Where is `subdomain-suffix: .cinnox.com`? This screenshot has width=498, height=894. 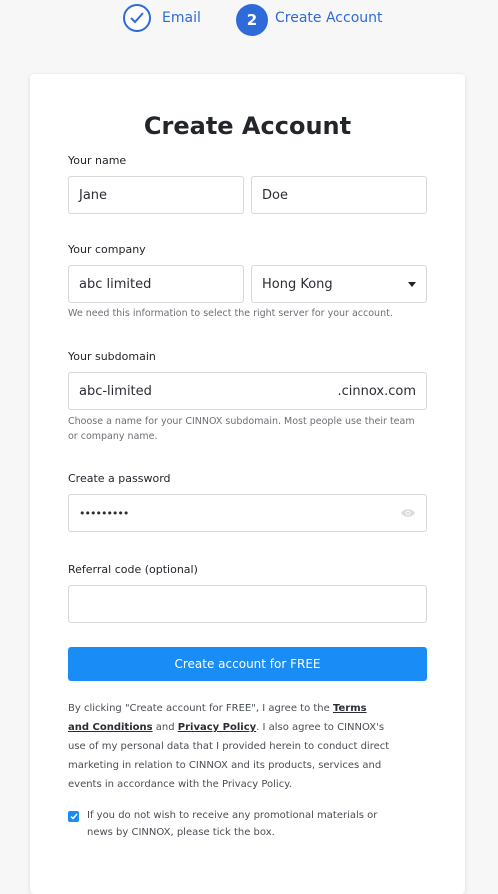 subdomain-suffix: .cinnox.com is located at coordinates (376, 391).